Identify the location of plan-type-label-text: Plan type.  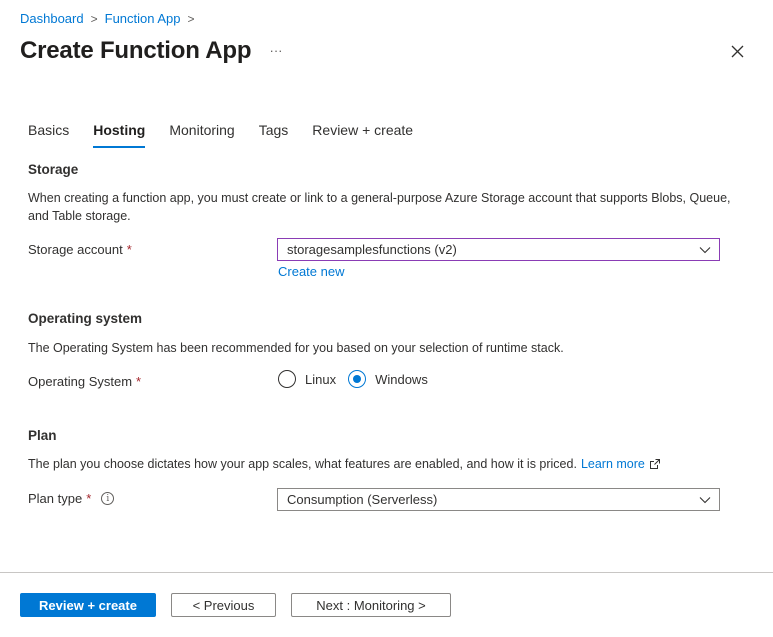
(55, 498).